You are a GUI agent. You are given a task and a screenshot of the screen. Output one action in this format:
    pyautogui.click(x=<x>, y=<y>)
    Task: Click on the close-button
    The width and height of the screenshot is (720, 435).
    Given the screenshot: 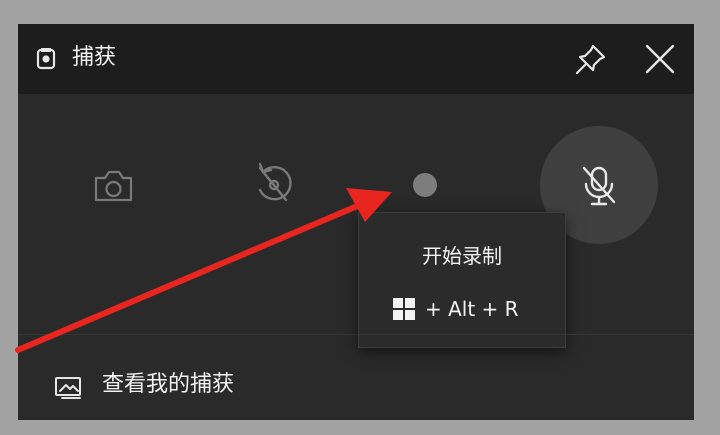 What is the action you would take?
    pyautogui.click(x=660, y=59)
    